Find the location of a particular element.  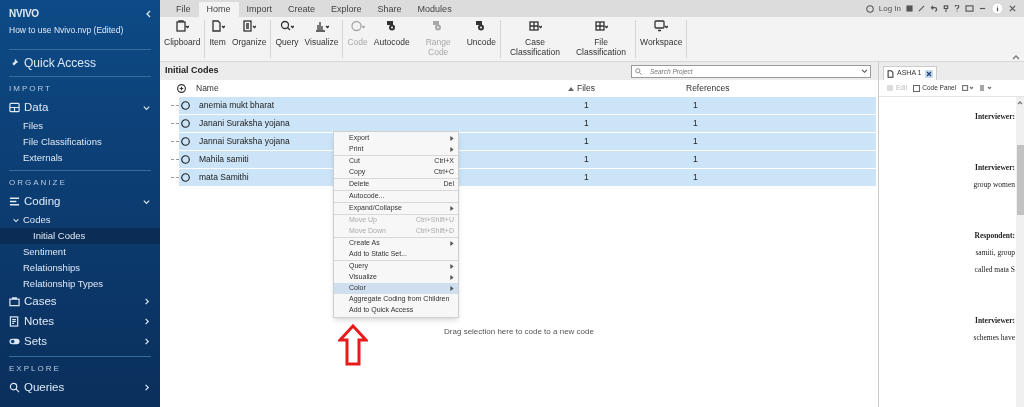

sidebar-item: Externals is located at coordinates (80, 157).